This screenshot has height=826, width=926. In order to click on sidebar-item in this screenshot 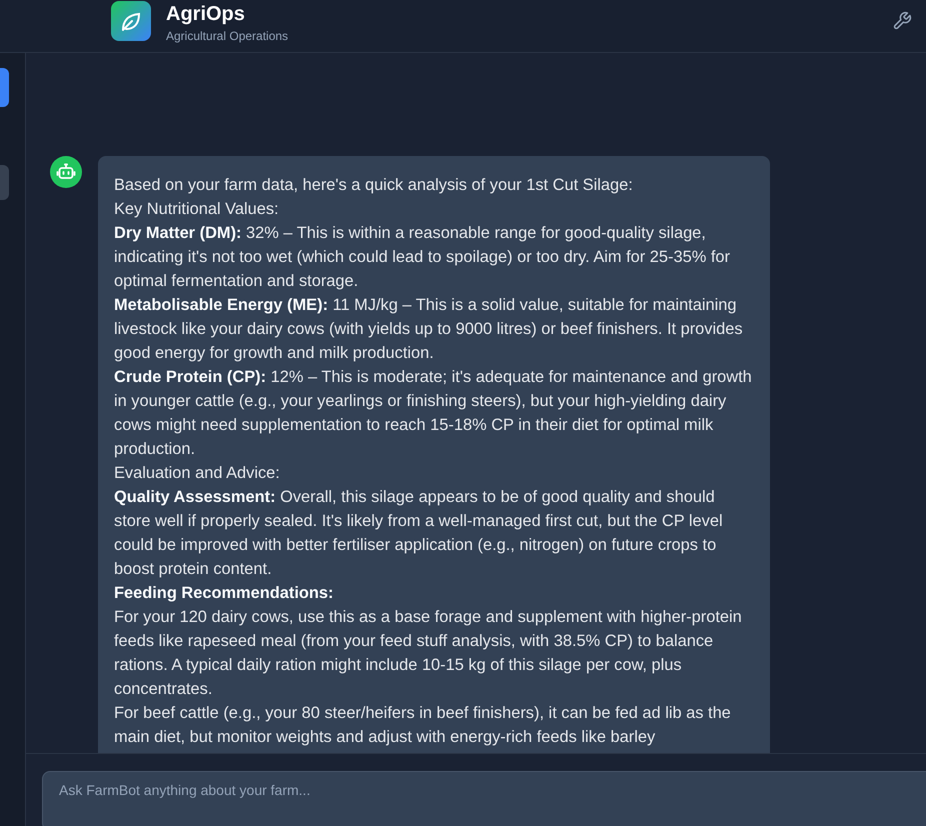, I will do `click(4, 87)`.